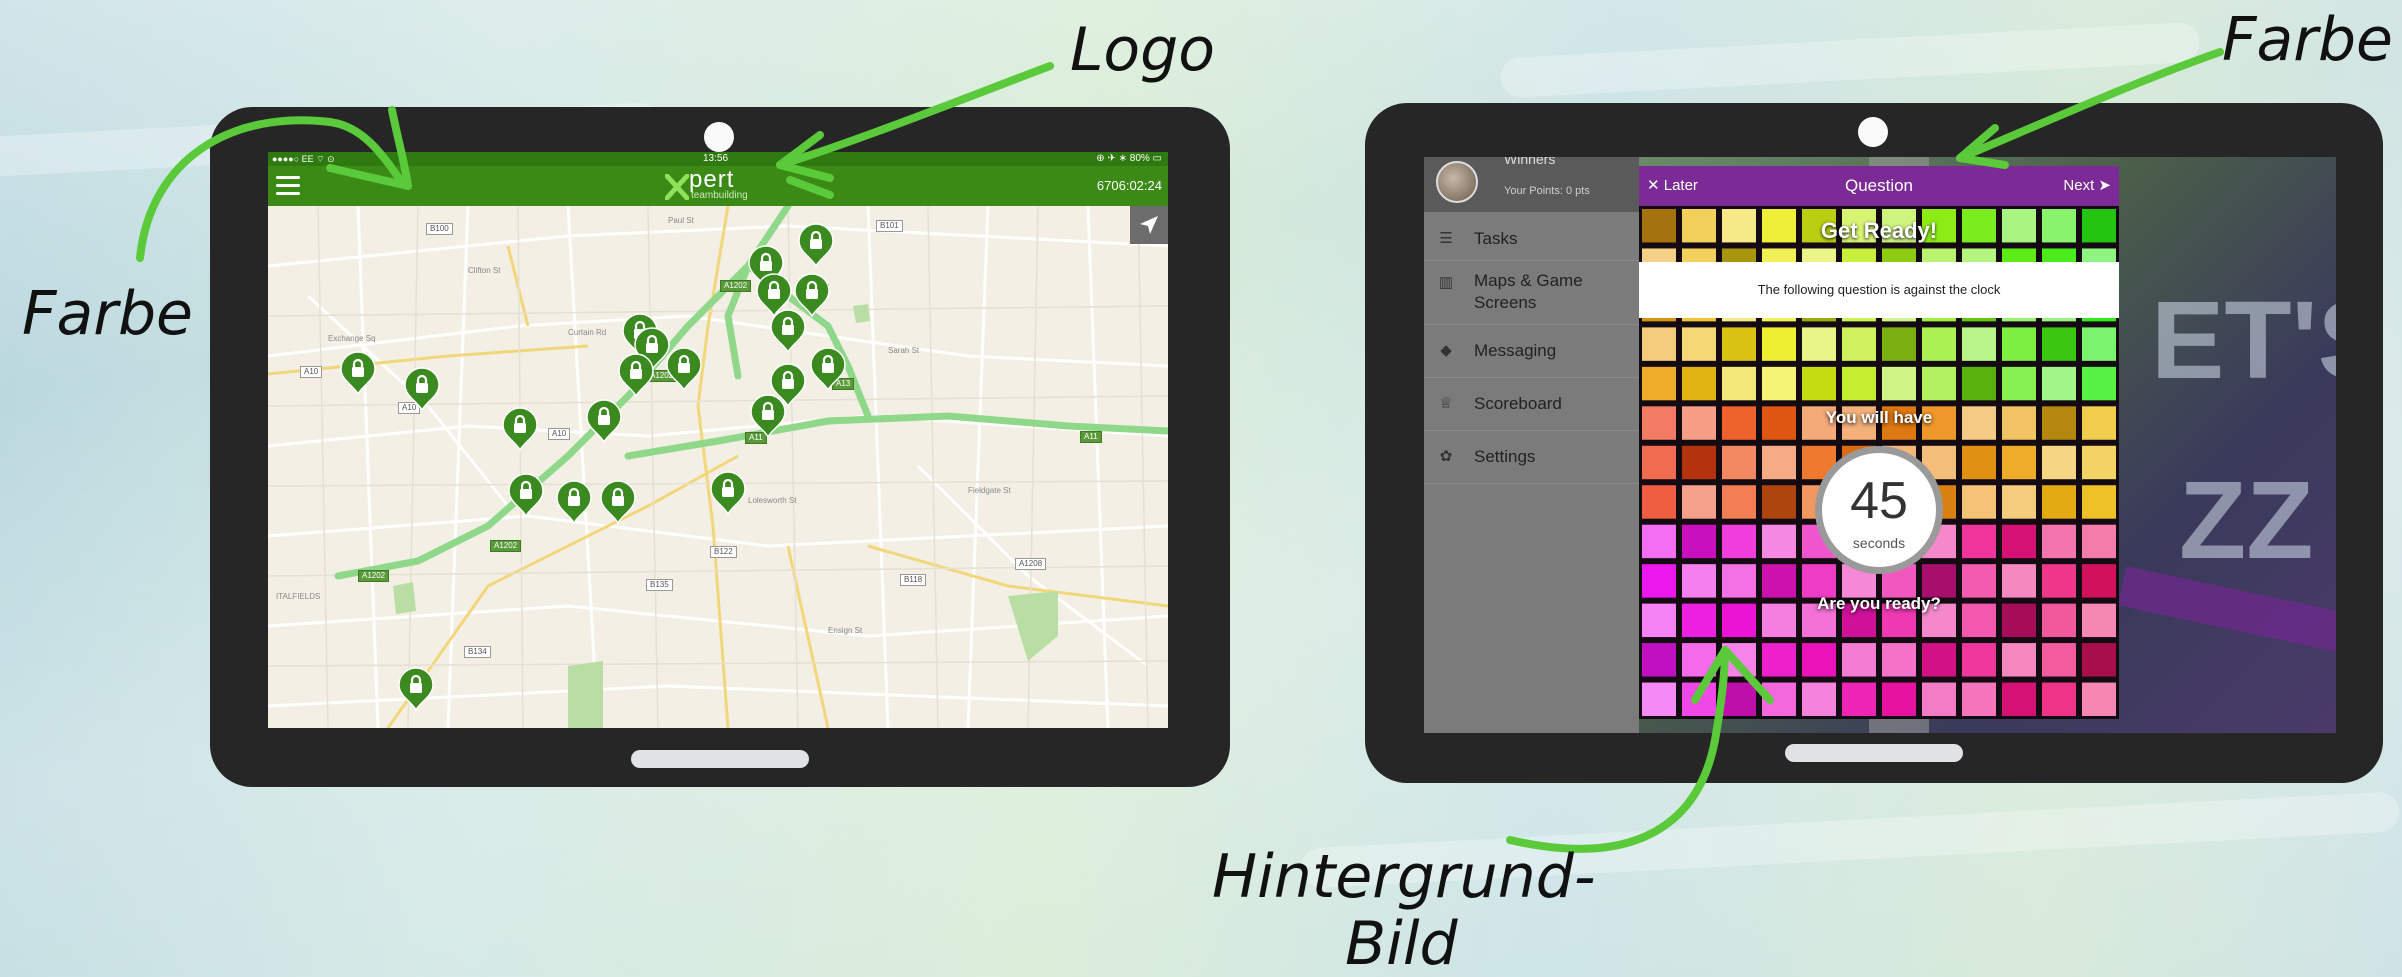 The image size is (2402, 977). What do you see at coordinates (1879, 230) in the screenshot?
I see `get-ready-heading: Get Ready!` at bounding box center [1879, 230].